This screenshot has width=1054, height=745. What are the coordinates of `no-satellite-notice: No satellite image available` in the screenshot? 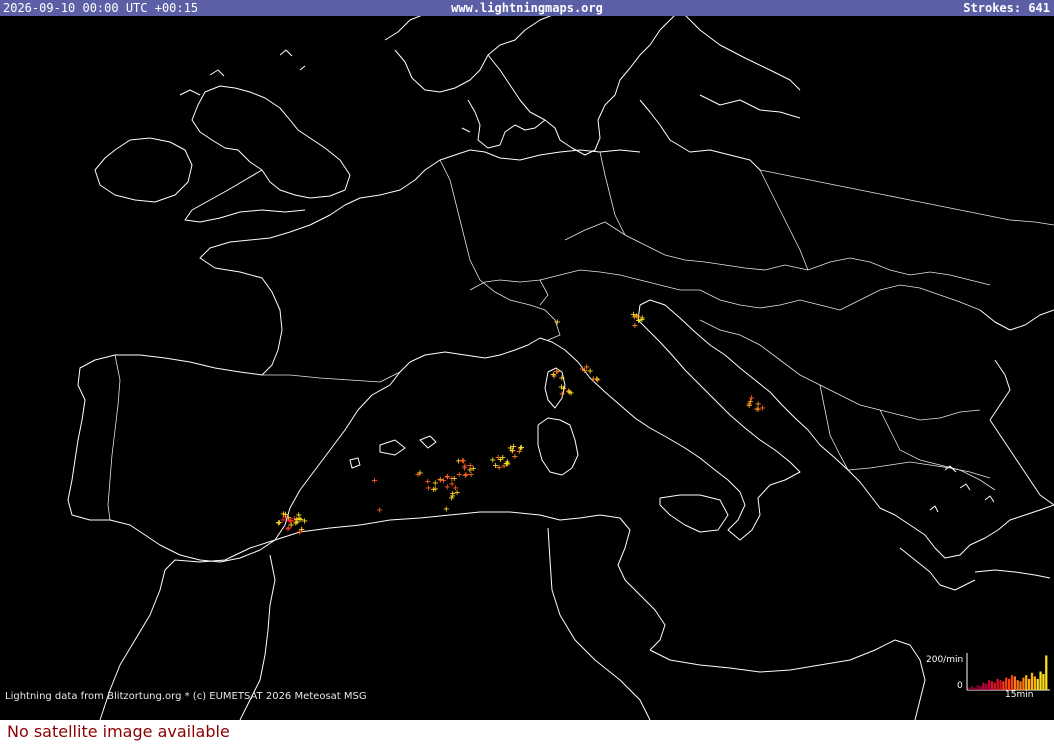 It's located at (118, 731).